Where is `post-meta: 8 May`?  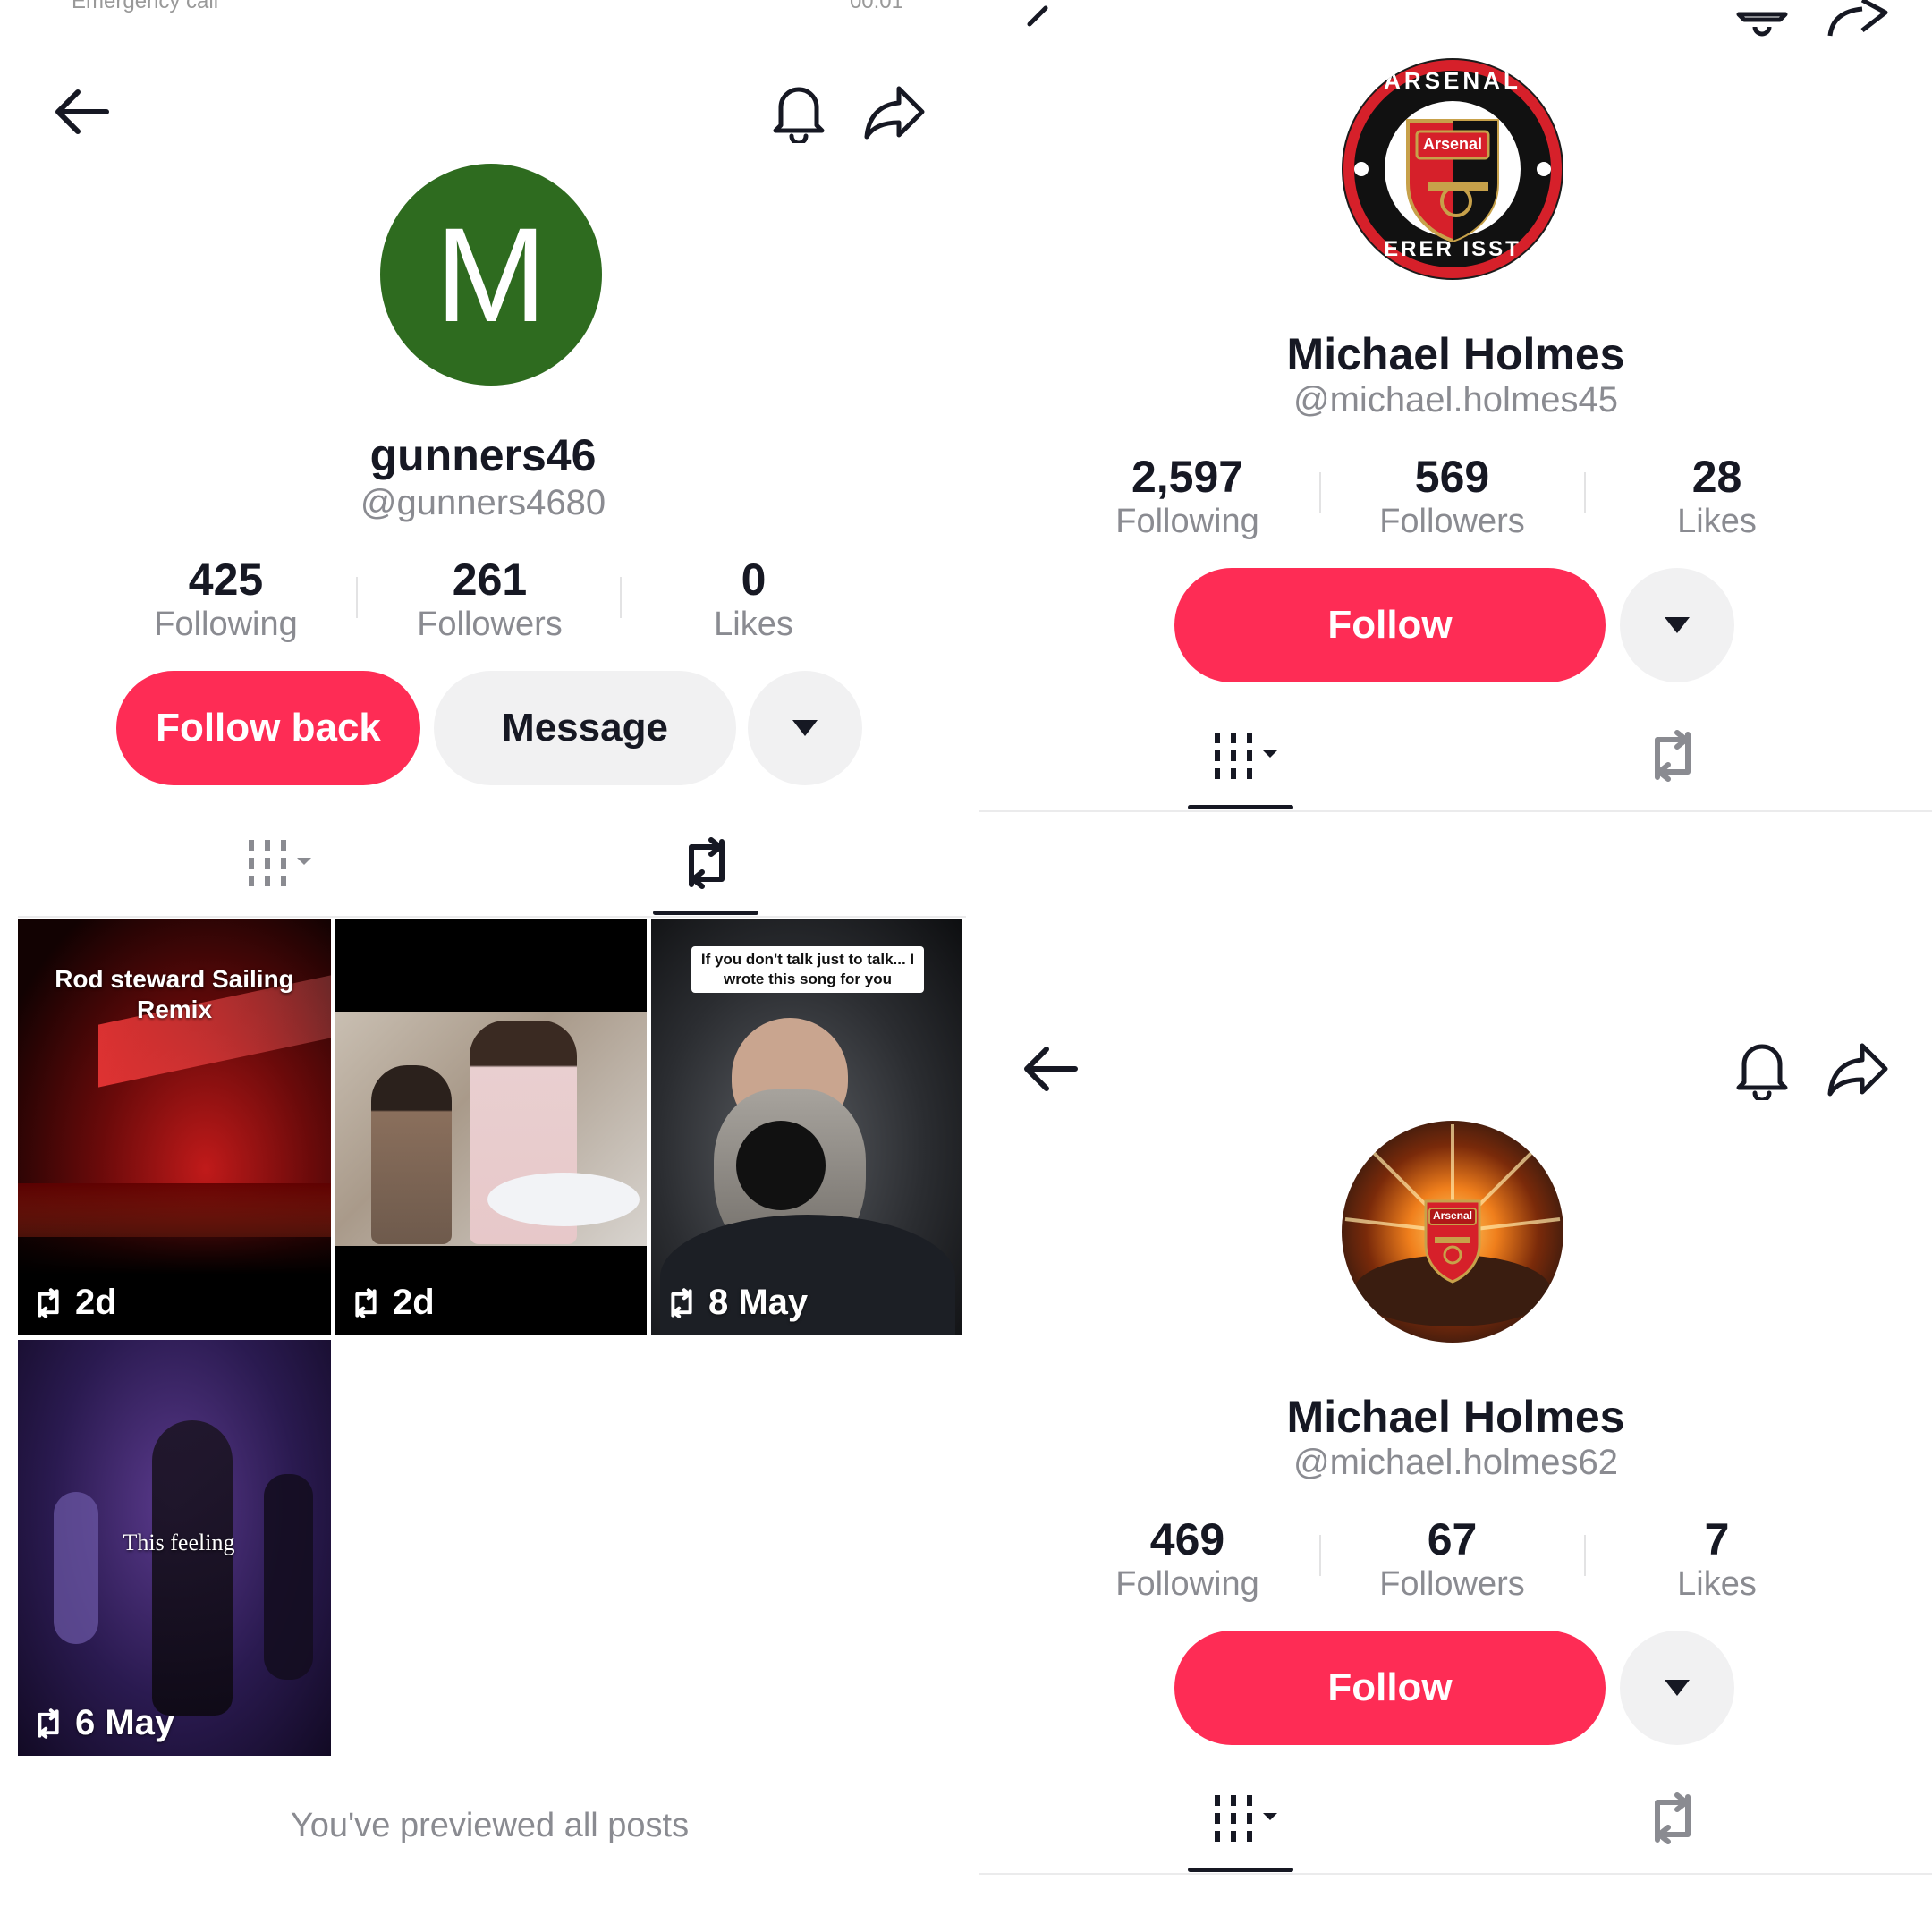 post-meta: 8 May is located at coordinates (736, 1303).